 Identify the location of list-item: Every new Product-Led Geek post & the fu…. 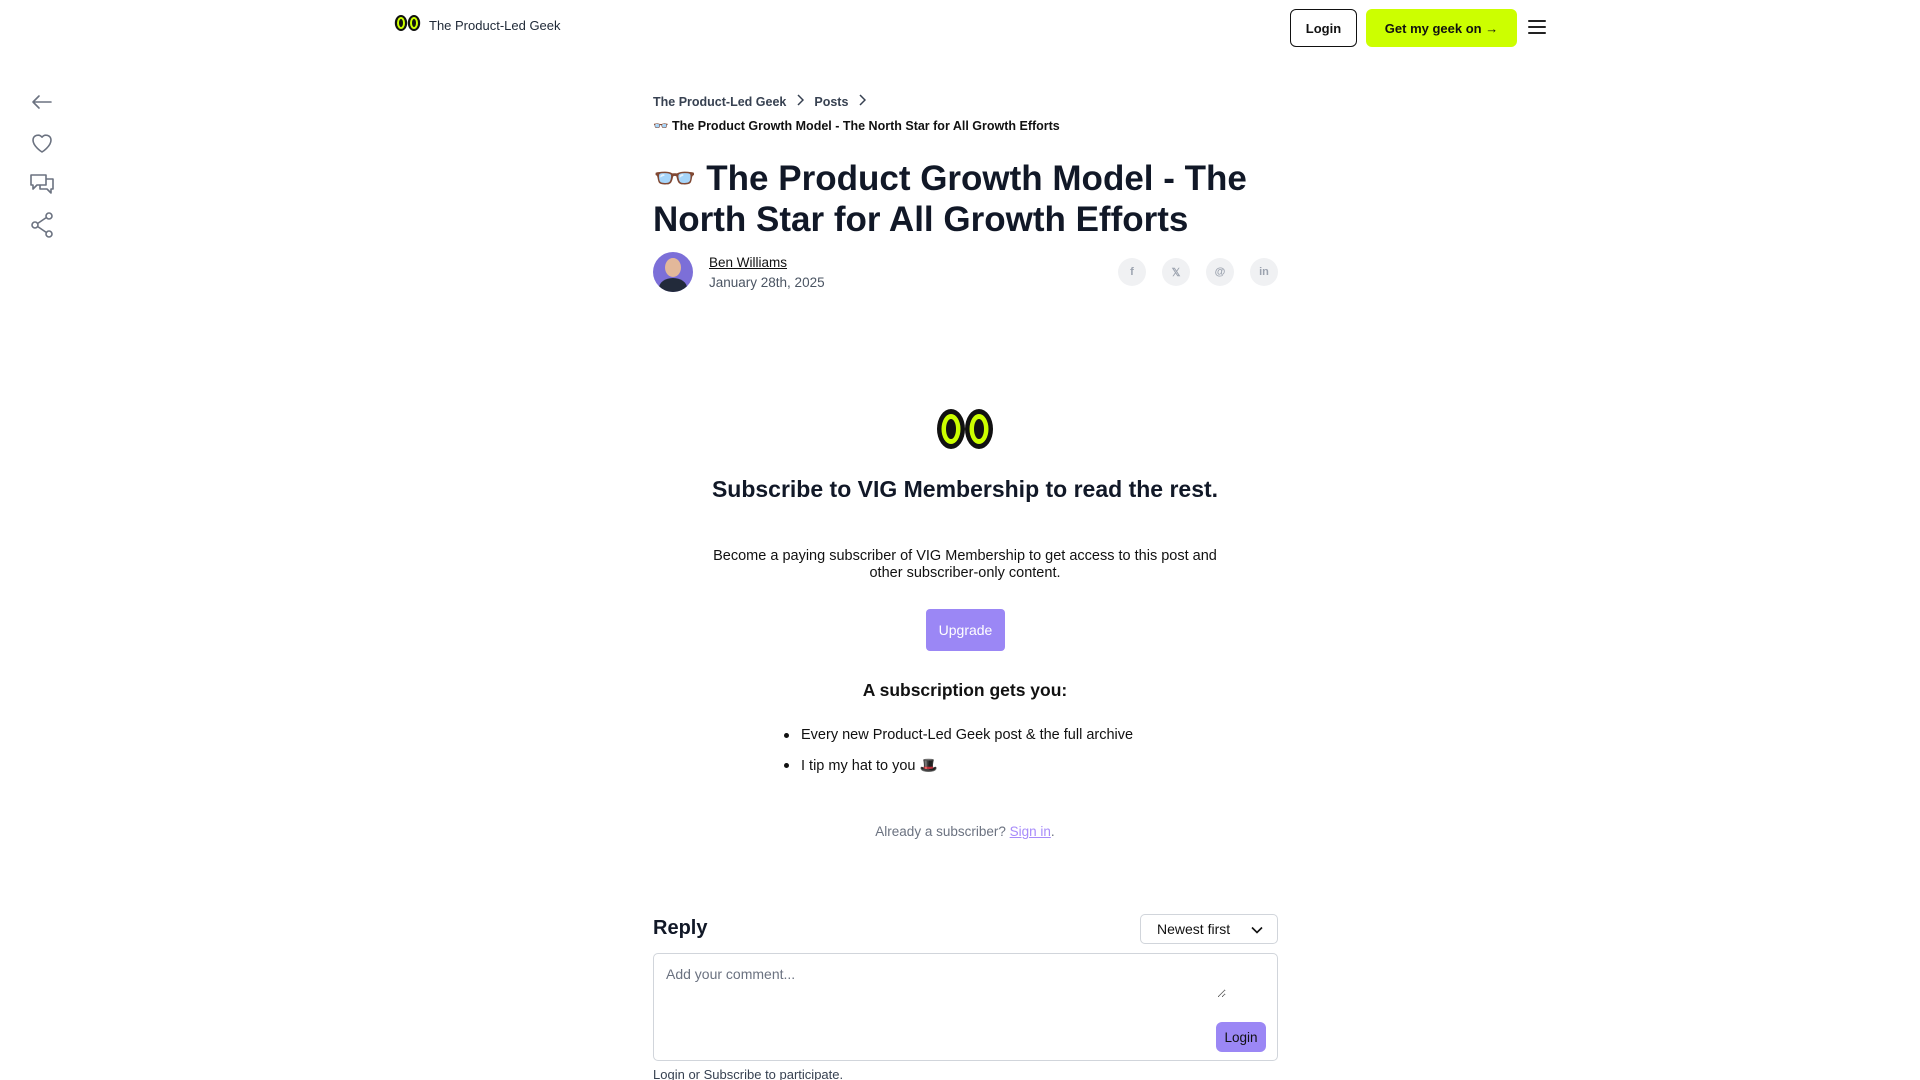
(958, 735).